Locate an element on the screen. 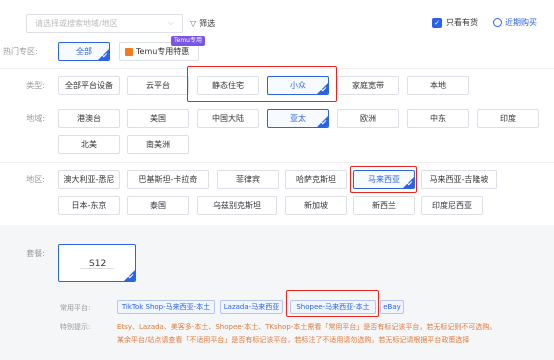 Image resolution: width=554 pixels, height=360 pixels. region-item: 中东 is located at coordinates (438, 118).